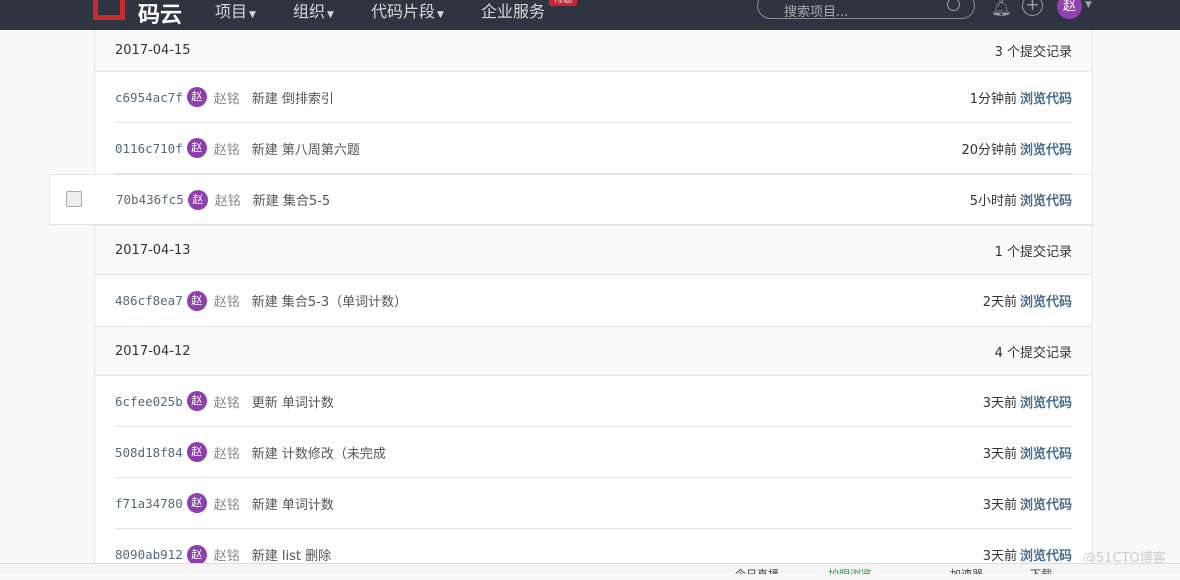 Image resolution: width=1180 pixels, height=580 pixels. Describe the element at coordinates (153, 351) in the screenshot. I see `group-date: 2017-04-12` at that location.